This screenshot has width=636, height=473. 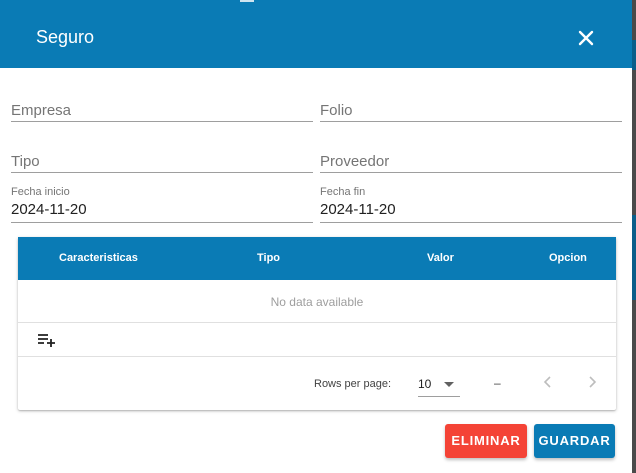 What do you see at coordinates (317, 258) in the screenshot?
I see `table-header: Caracteristicas Tipo Valor Opcion` at bounding box center [317, 258].